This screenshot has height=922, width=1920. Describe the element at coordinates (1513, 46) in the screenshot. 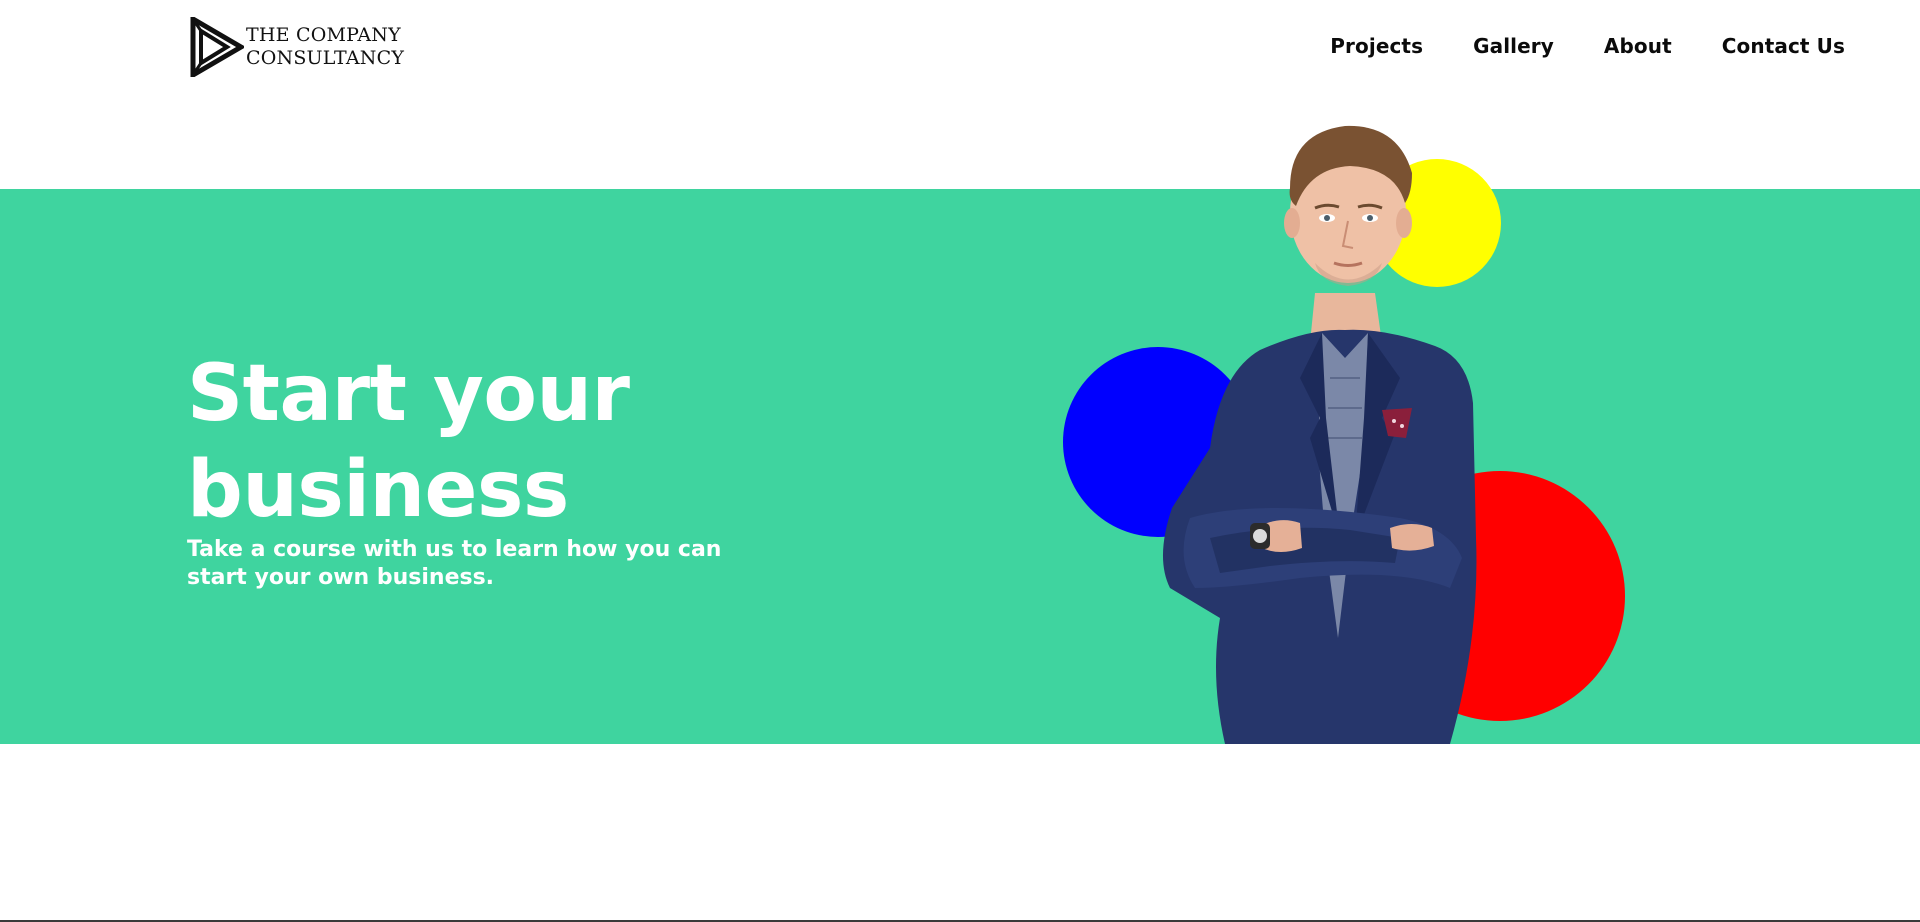

I see `nav-item-gallery: Gallery` at that location.